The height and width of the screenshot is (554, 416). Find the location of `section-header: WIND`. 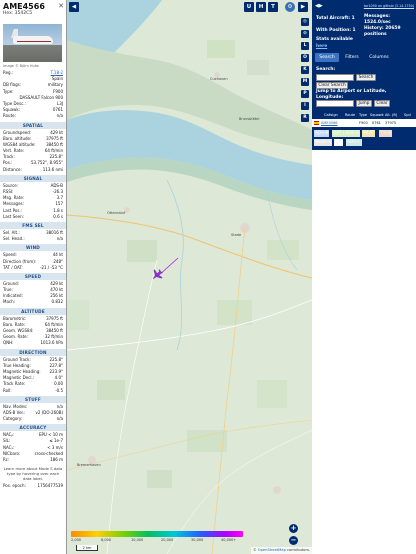

section-header: WIND is located at coordinates (33, 248).